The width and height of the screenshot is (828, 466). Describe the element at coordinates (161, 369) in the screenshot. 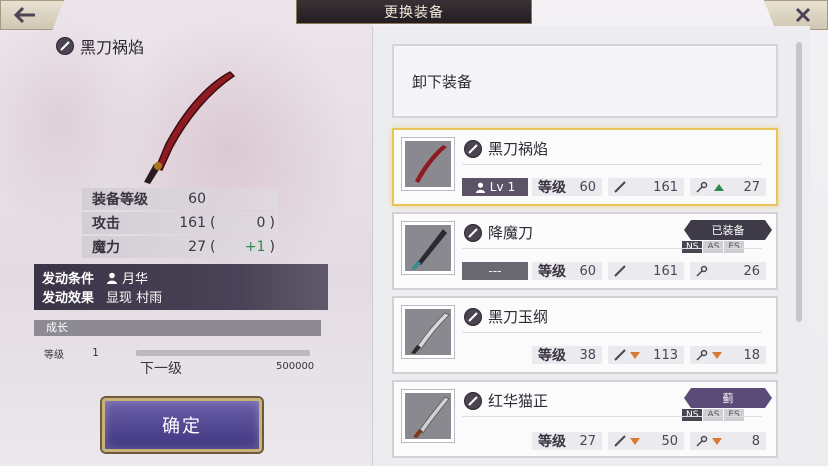

I see `next-level-label: 下一级` at that location.